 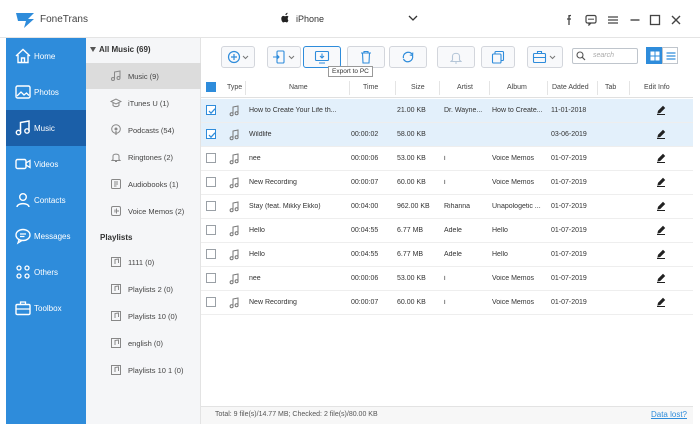 What do you see at coordinates (669, 414) in the screenshot?
I see `data-lost-link: Data lost?` at bounding box center [669, 414].